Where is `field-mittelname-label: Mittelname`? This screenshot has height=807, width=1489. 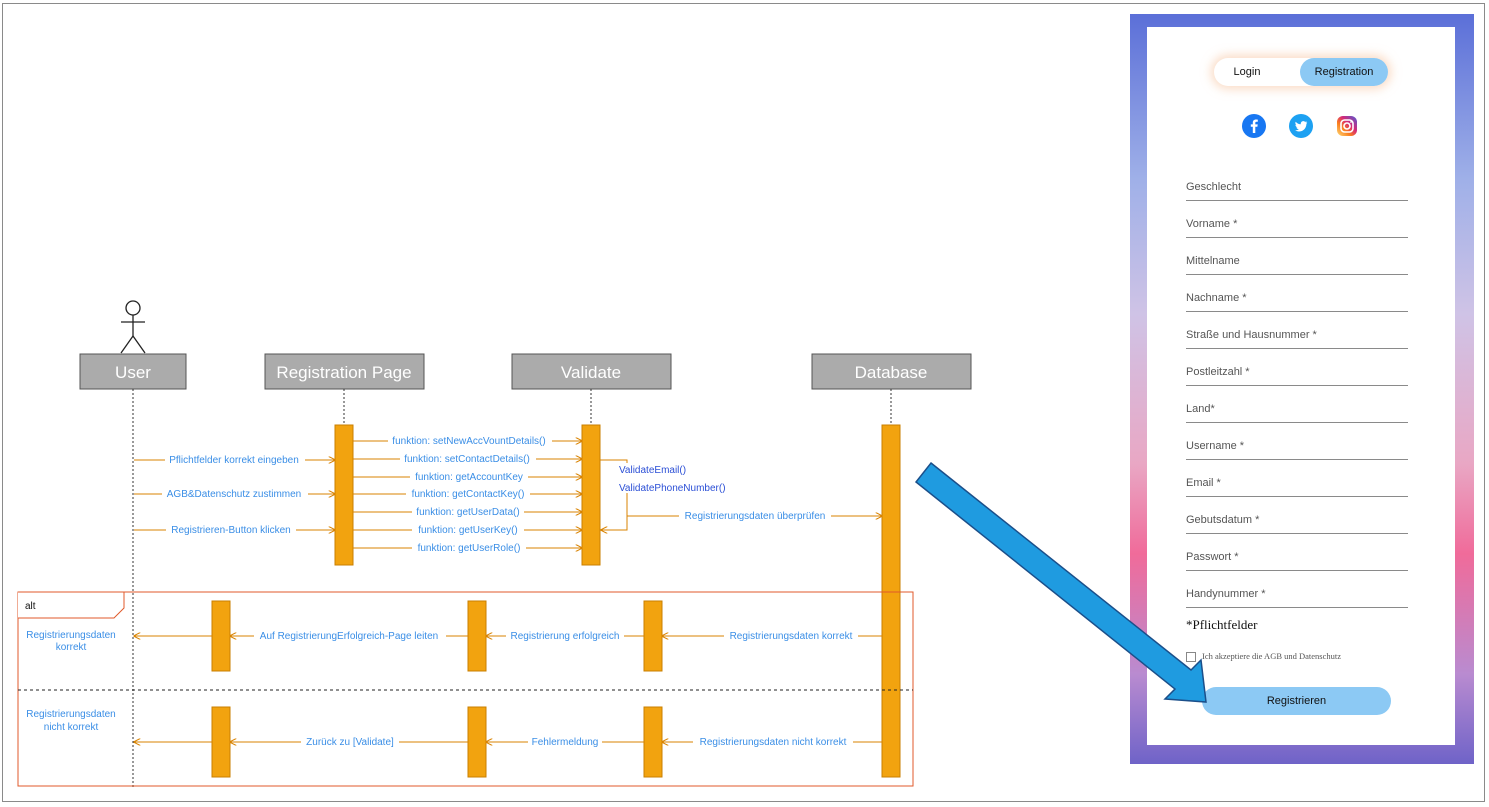 field-mittelname-label: Mittelname is located at coordinates (1213, 261).